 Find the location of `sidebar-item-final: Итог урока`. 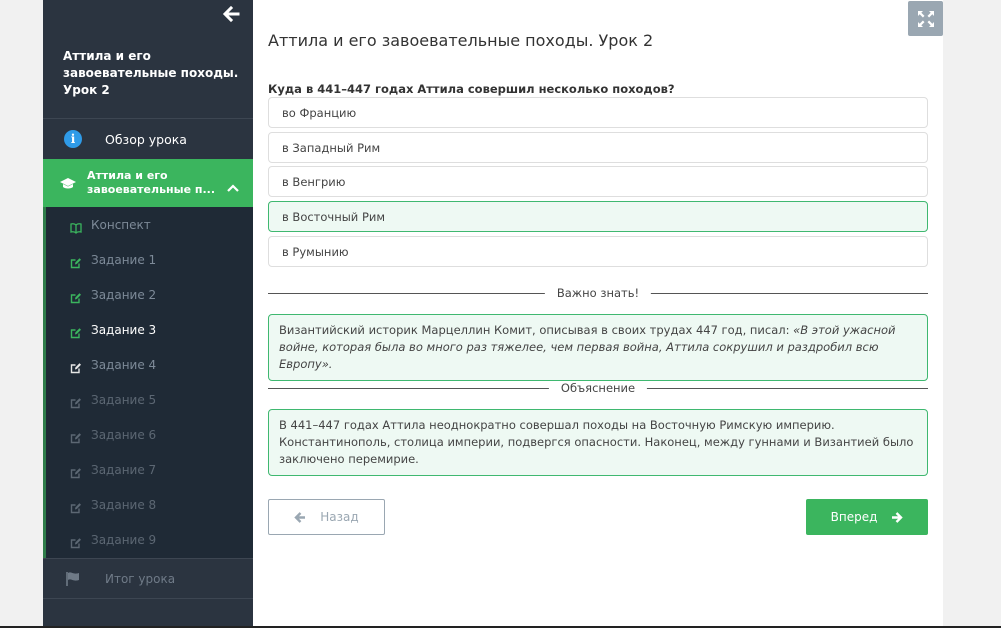

sidebar-item-final: Итог урока is located at coordinates (148, 579).